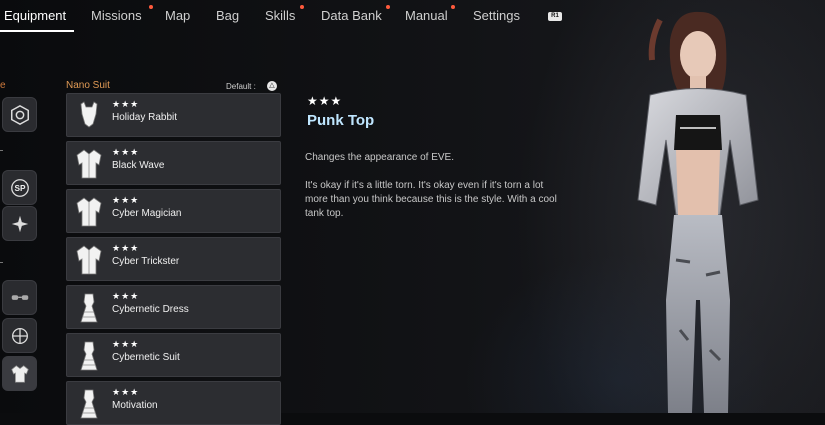  What do you see at coordinates (147, 213) in the screenshot?
I see `item-name: Cyber Magician` at bounding box center [147, 213].